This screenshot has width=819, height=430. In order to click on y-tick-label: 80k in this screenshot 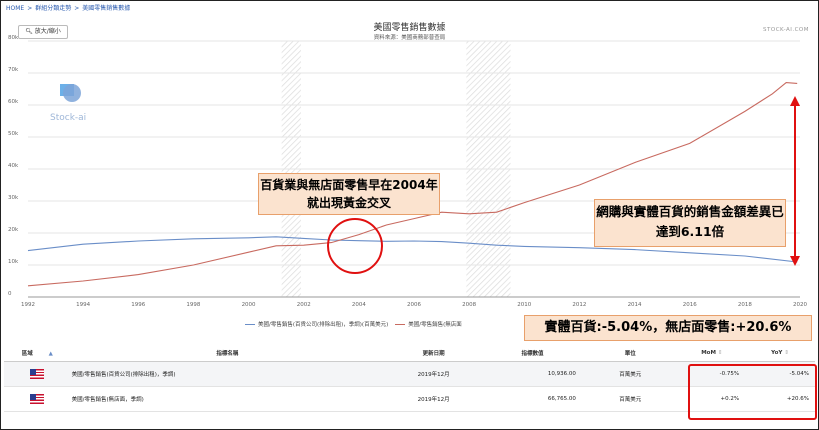, I will do `click(13, 38)`.